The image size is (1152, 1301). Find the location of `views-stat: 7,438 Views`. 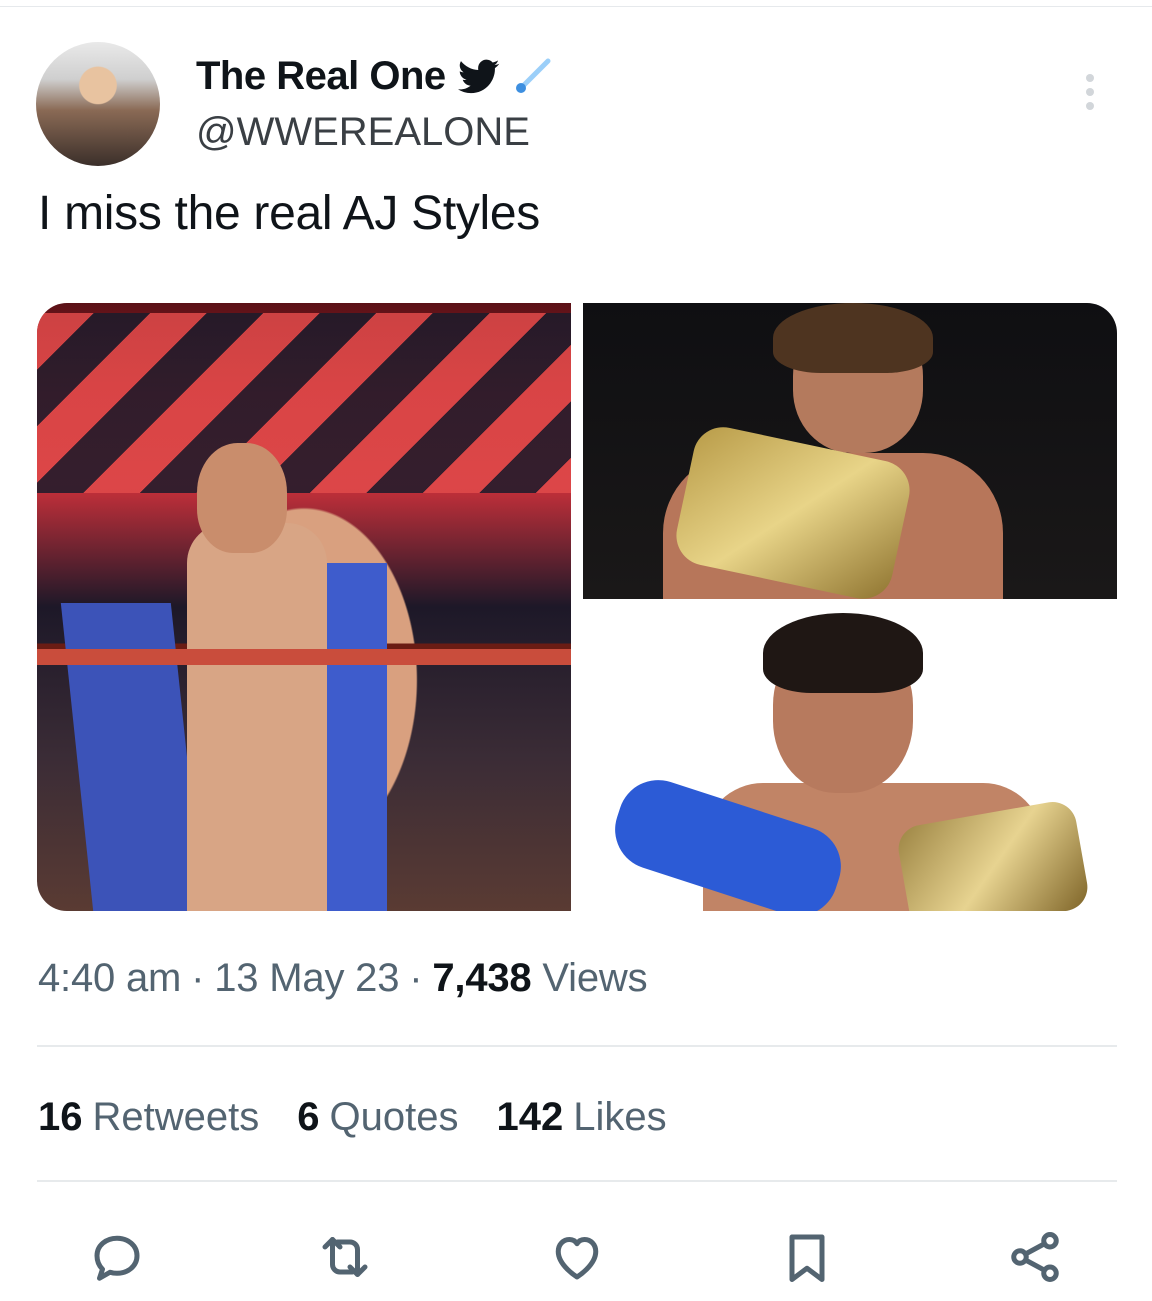

views-stat: 7,438 Views is located at coordinates (539, 978).